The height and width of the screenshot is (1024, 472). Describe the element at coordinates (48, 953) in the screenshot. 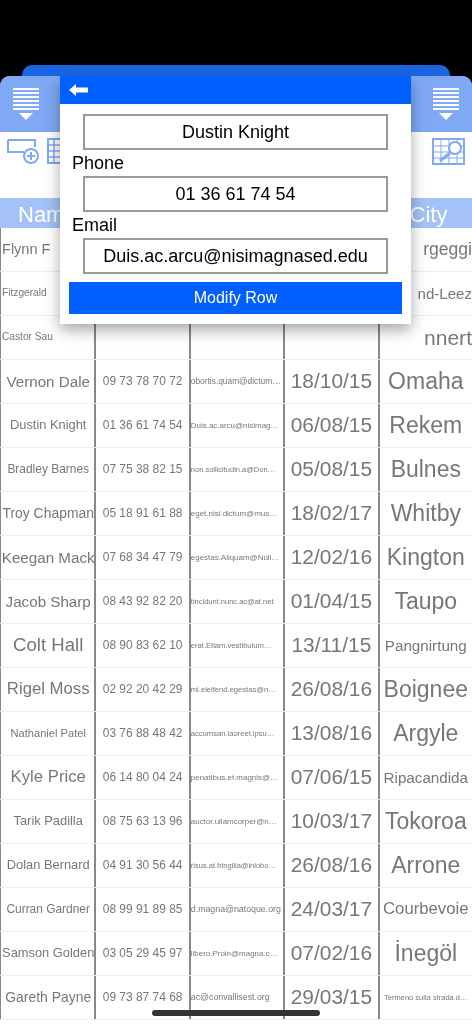

I see `name-cell: Samson Golden` at that location.